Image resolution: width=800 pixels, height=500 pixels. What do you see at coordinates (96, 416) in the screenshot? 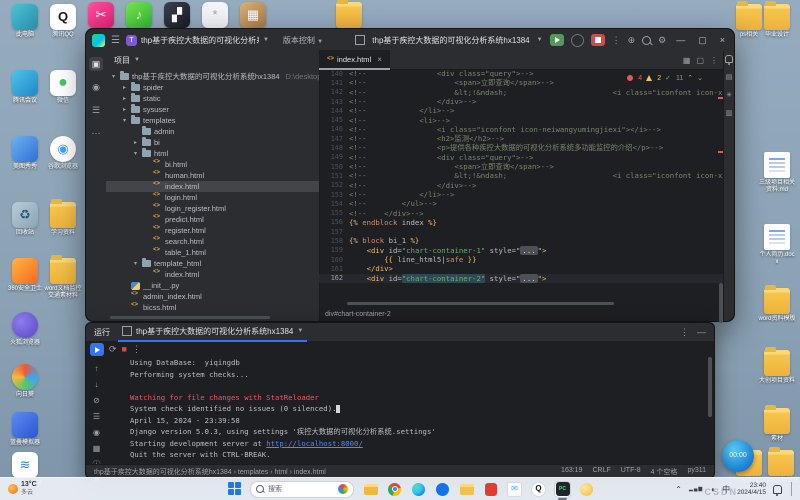
I see `console-action-icon: ☰` at bounding box center [96, 416].